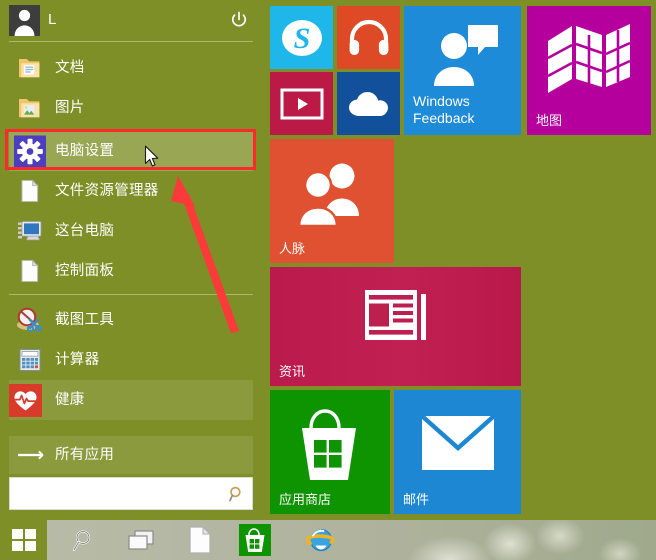 The image size is (656, 560). Describe the element at coordinates (107, 191) in the screenshot. I see `sidebar-item-label: 文件资源管理器` at that location.